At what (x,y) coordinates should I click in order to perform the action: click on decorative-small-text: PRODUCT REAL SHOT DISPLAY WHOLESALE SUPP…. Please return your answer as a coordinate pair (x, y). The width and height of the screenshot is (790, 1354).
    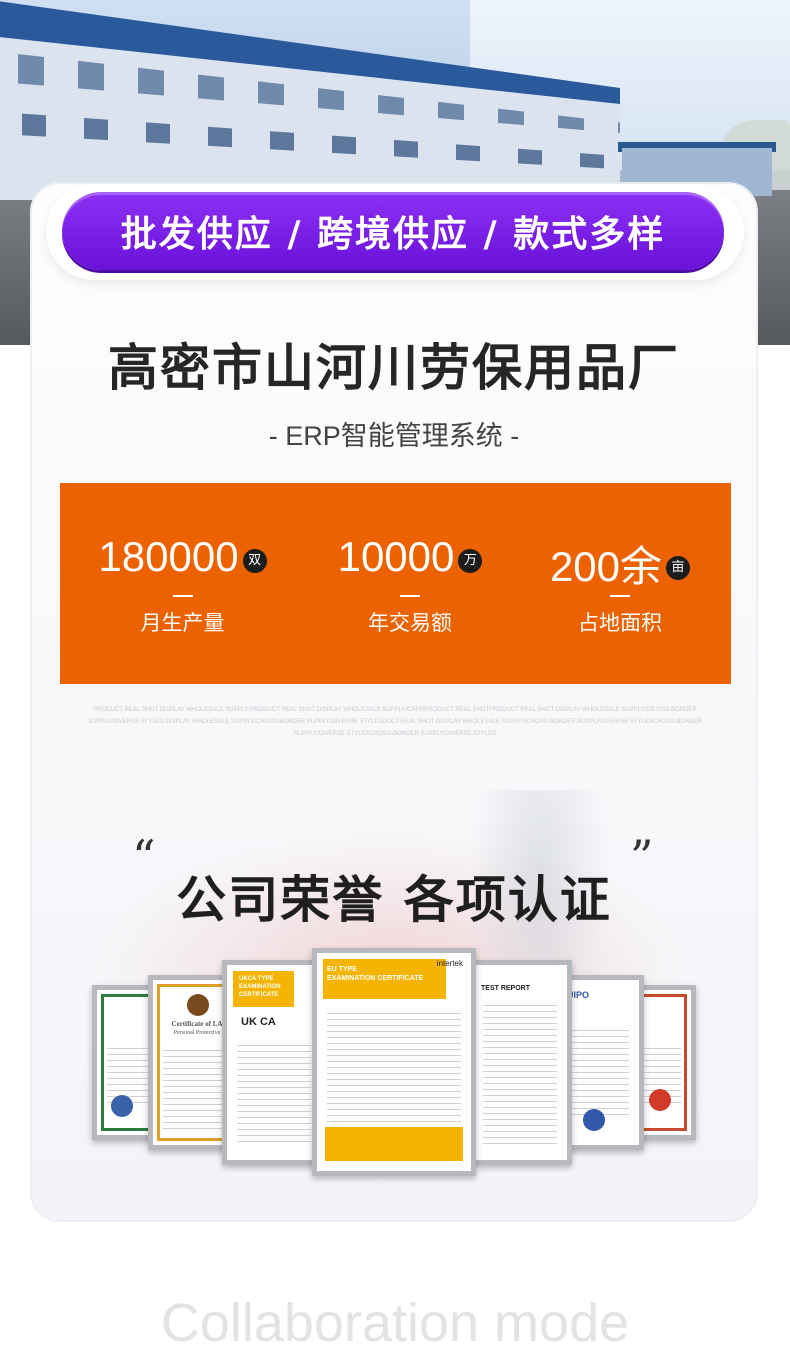
    Looking at the image, I should click on (395, 722).